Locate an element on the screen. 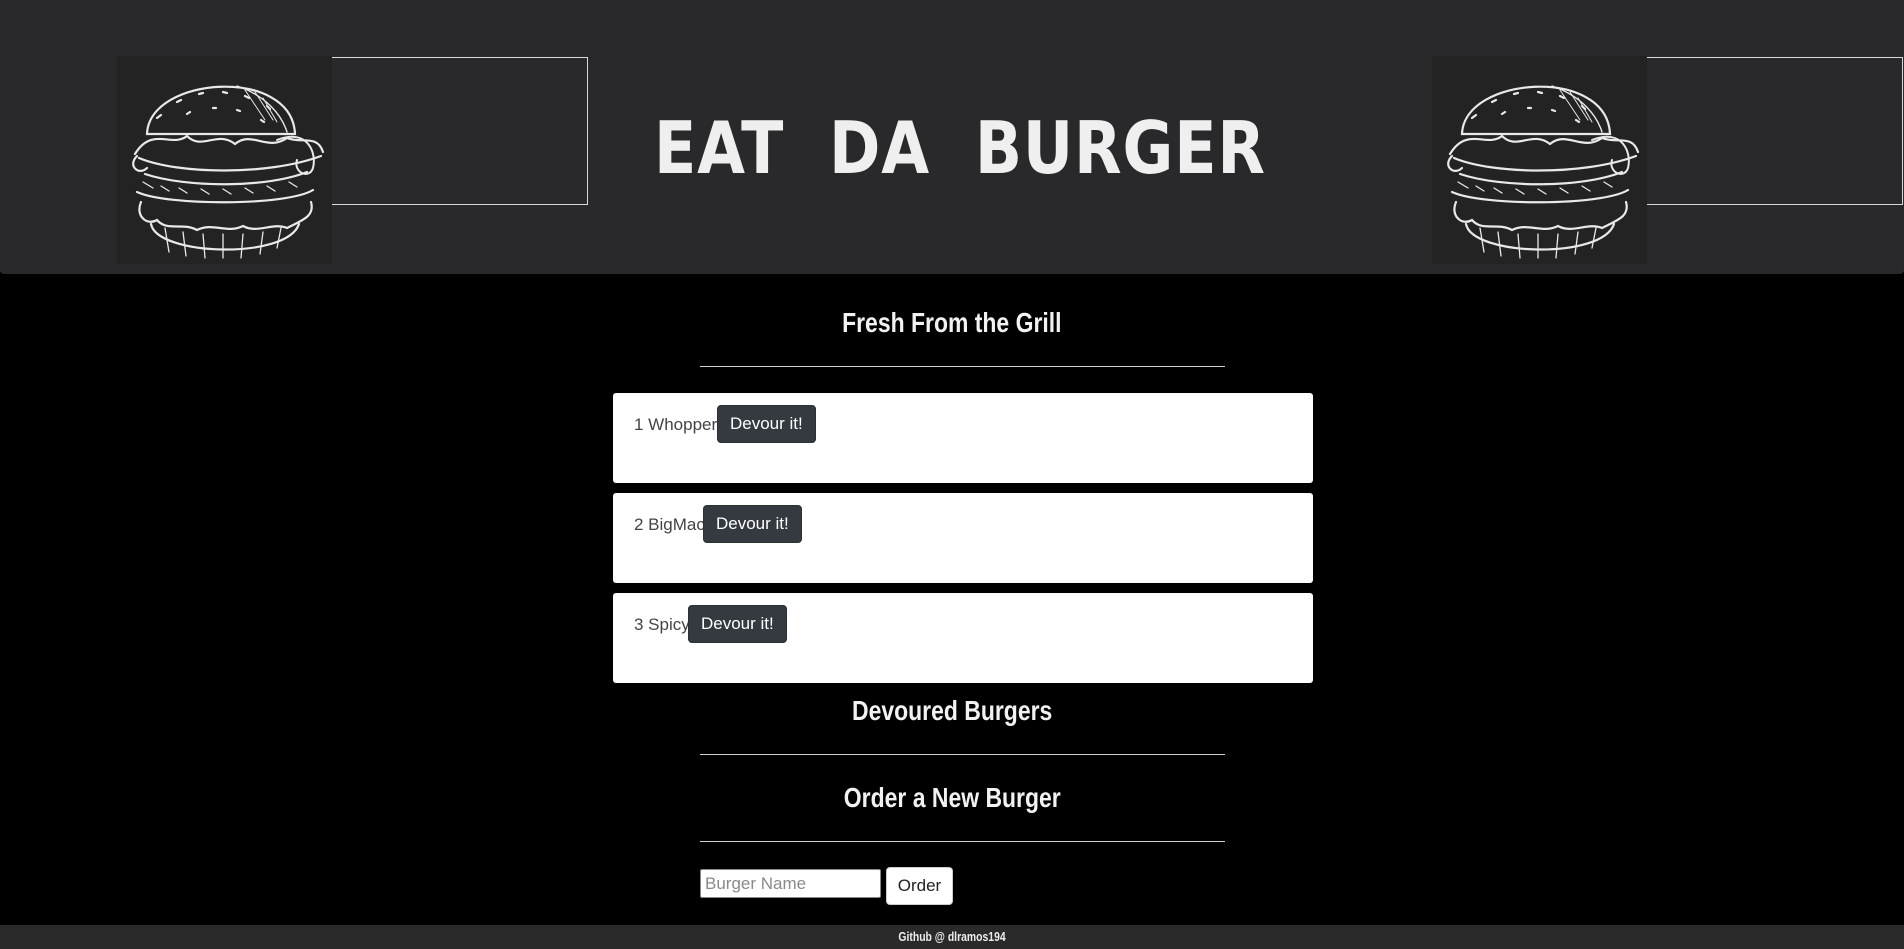  burger-label: 2 BigMac is located at coordinates (669, 524).